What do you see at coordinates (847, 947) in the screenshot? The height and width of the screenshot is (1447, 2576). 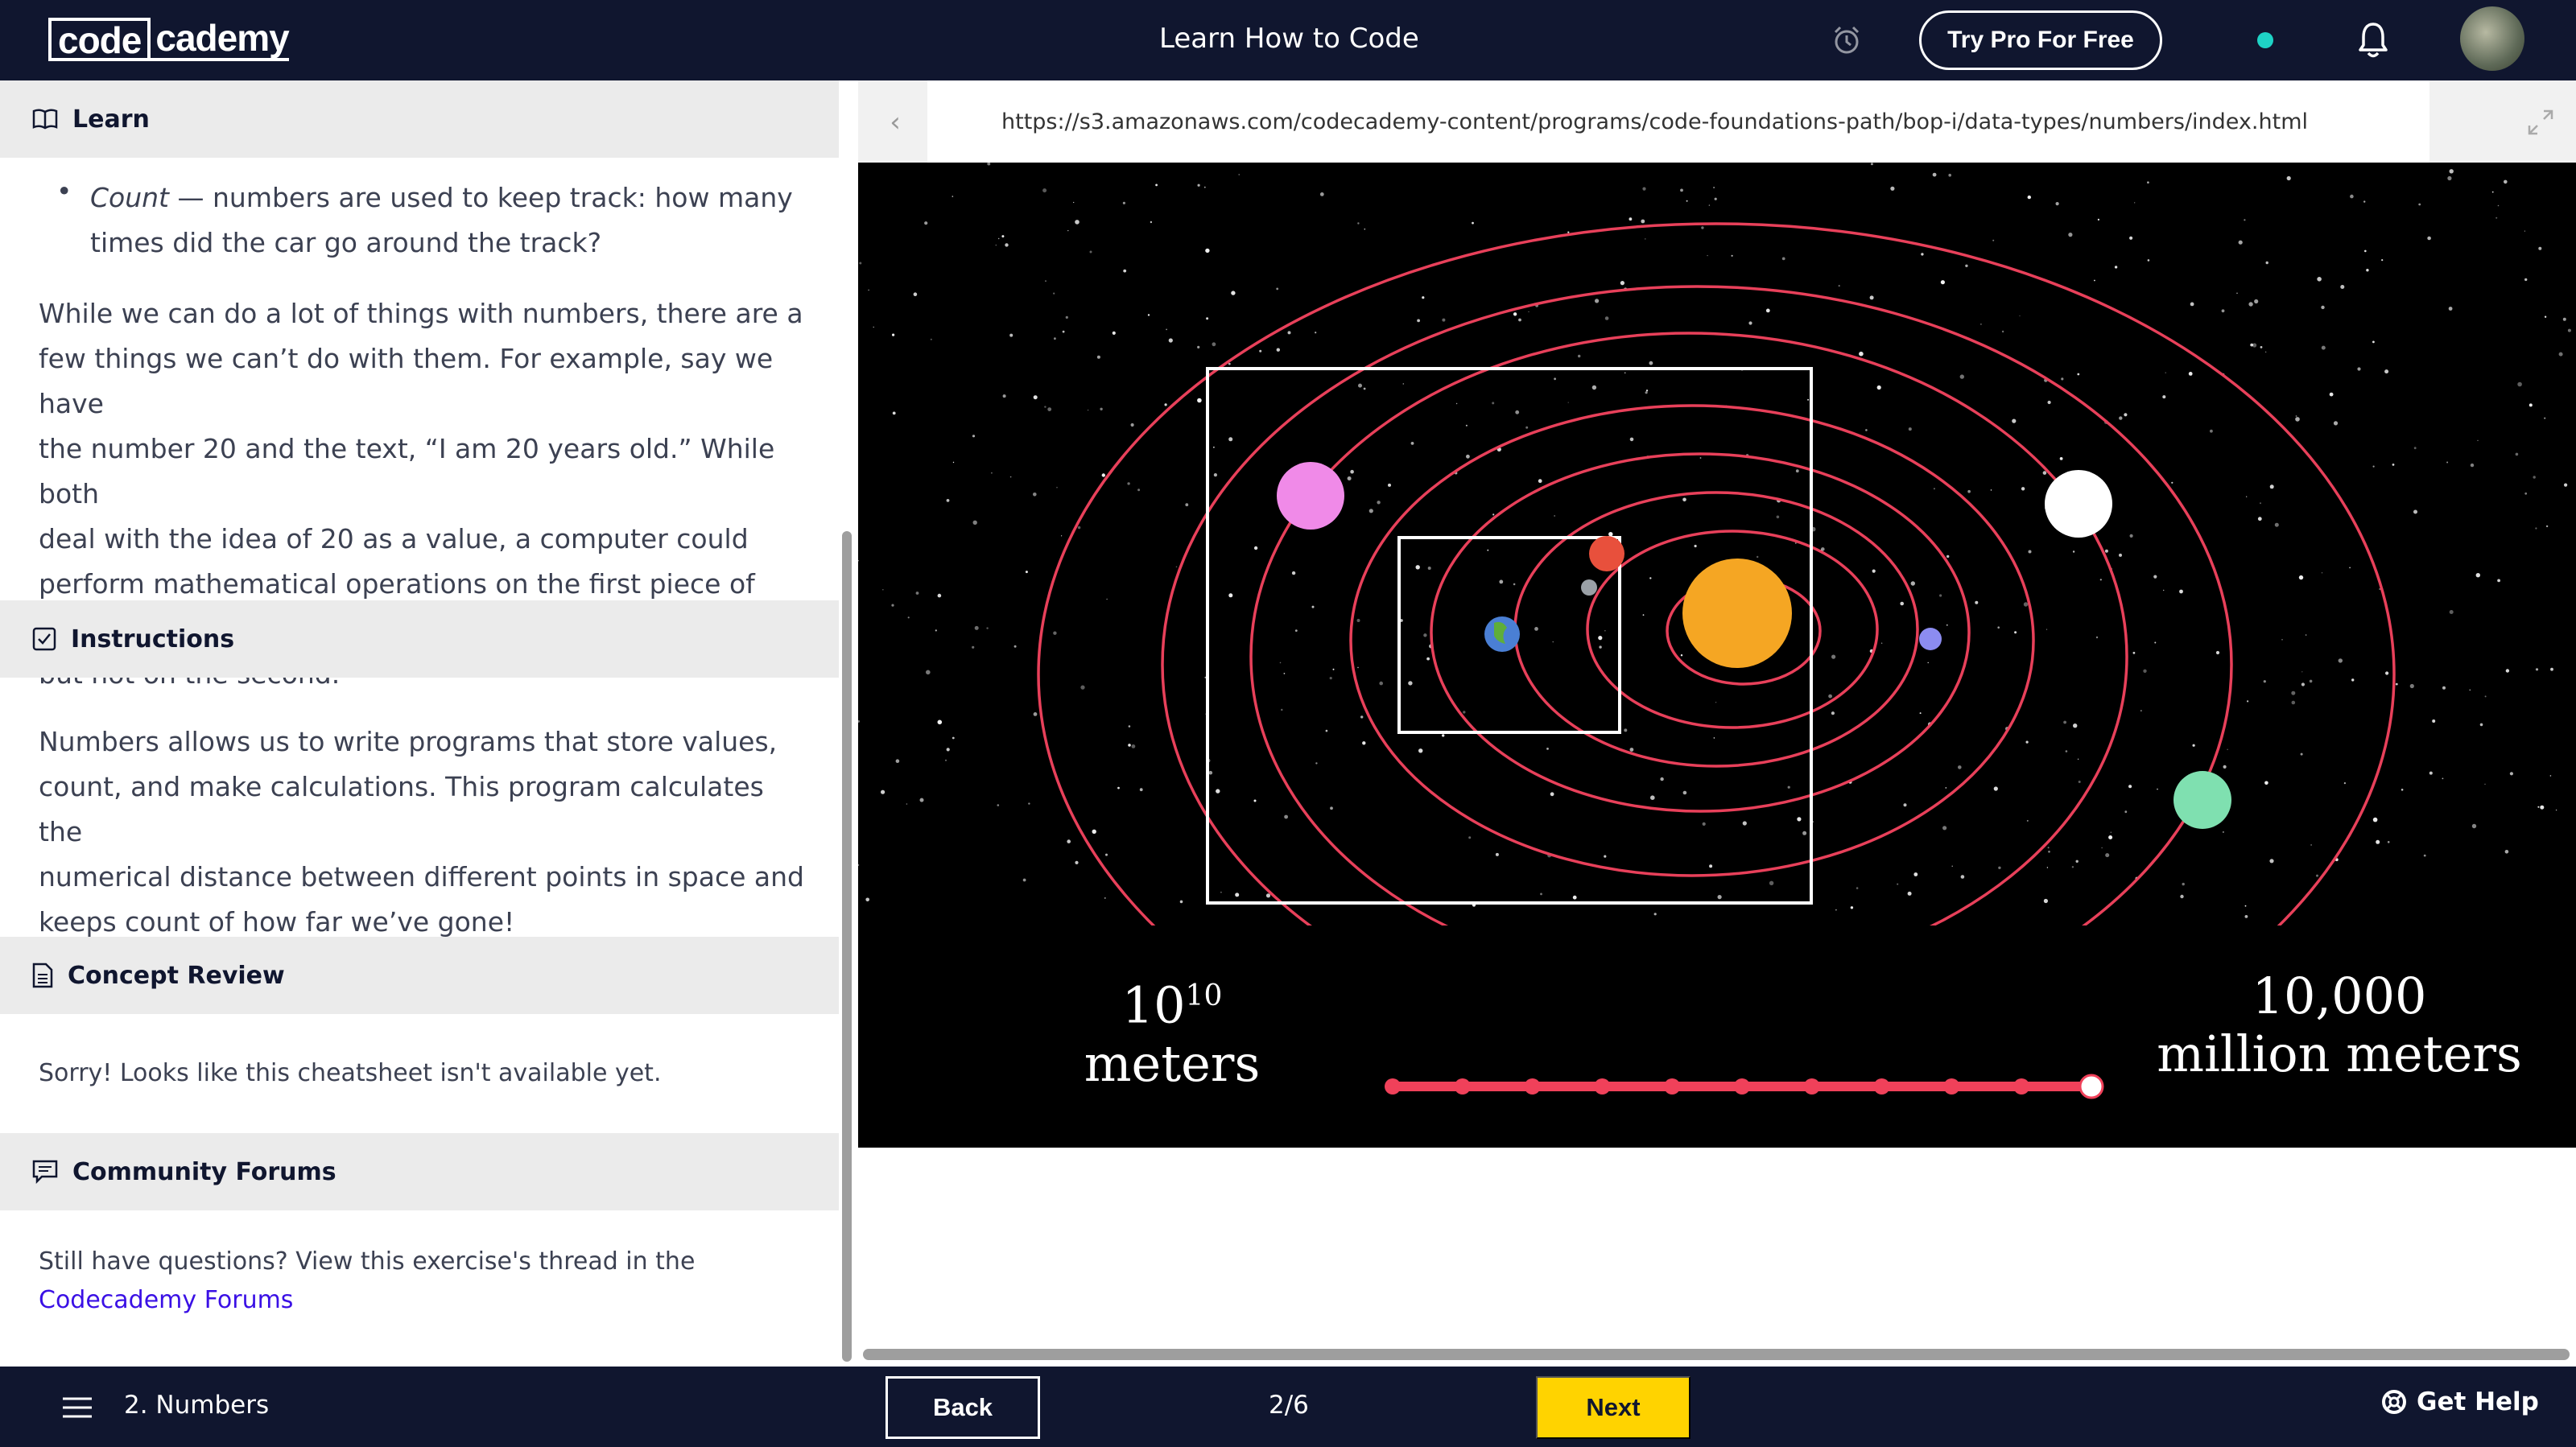 I see `lesson-panel-scrollbar` at bounding box center [847, 947].